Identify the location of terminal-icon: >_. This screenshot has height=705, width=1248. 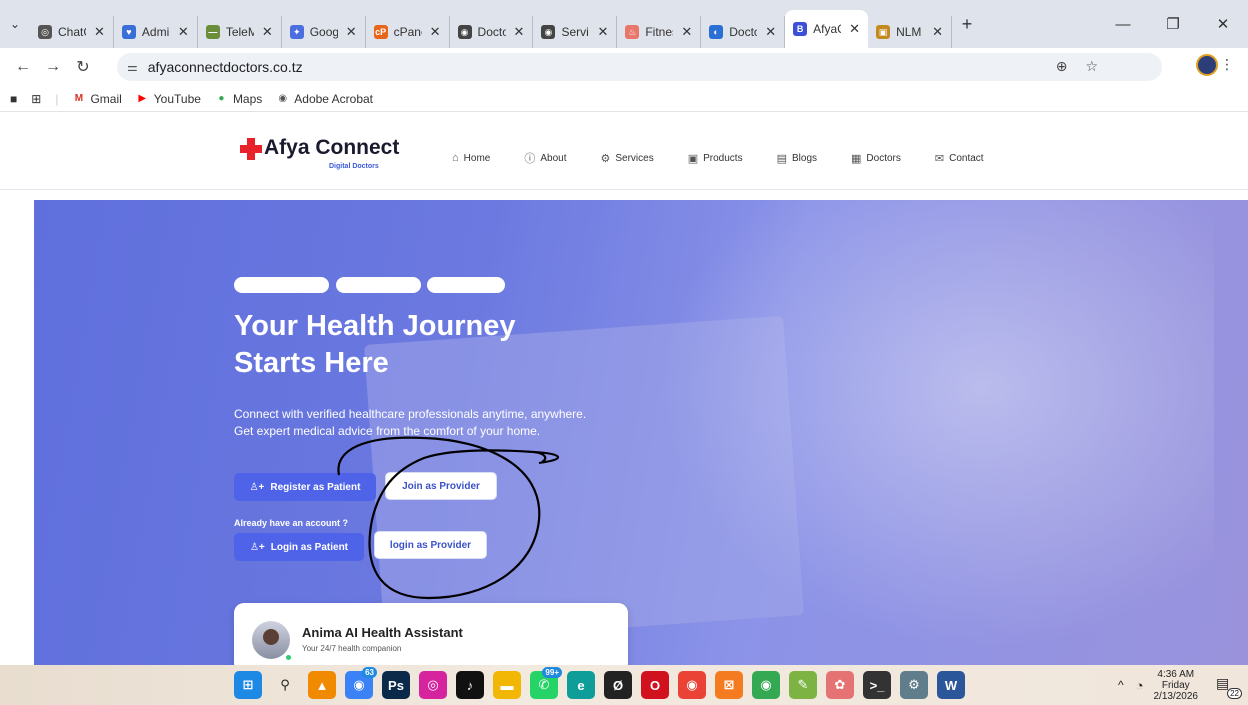
(877, 685).